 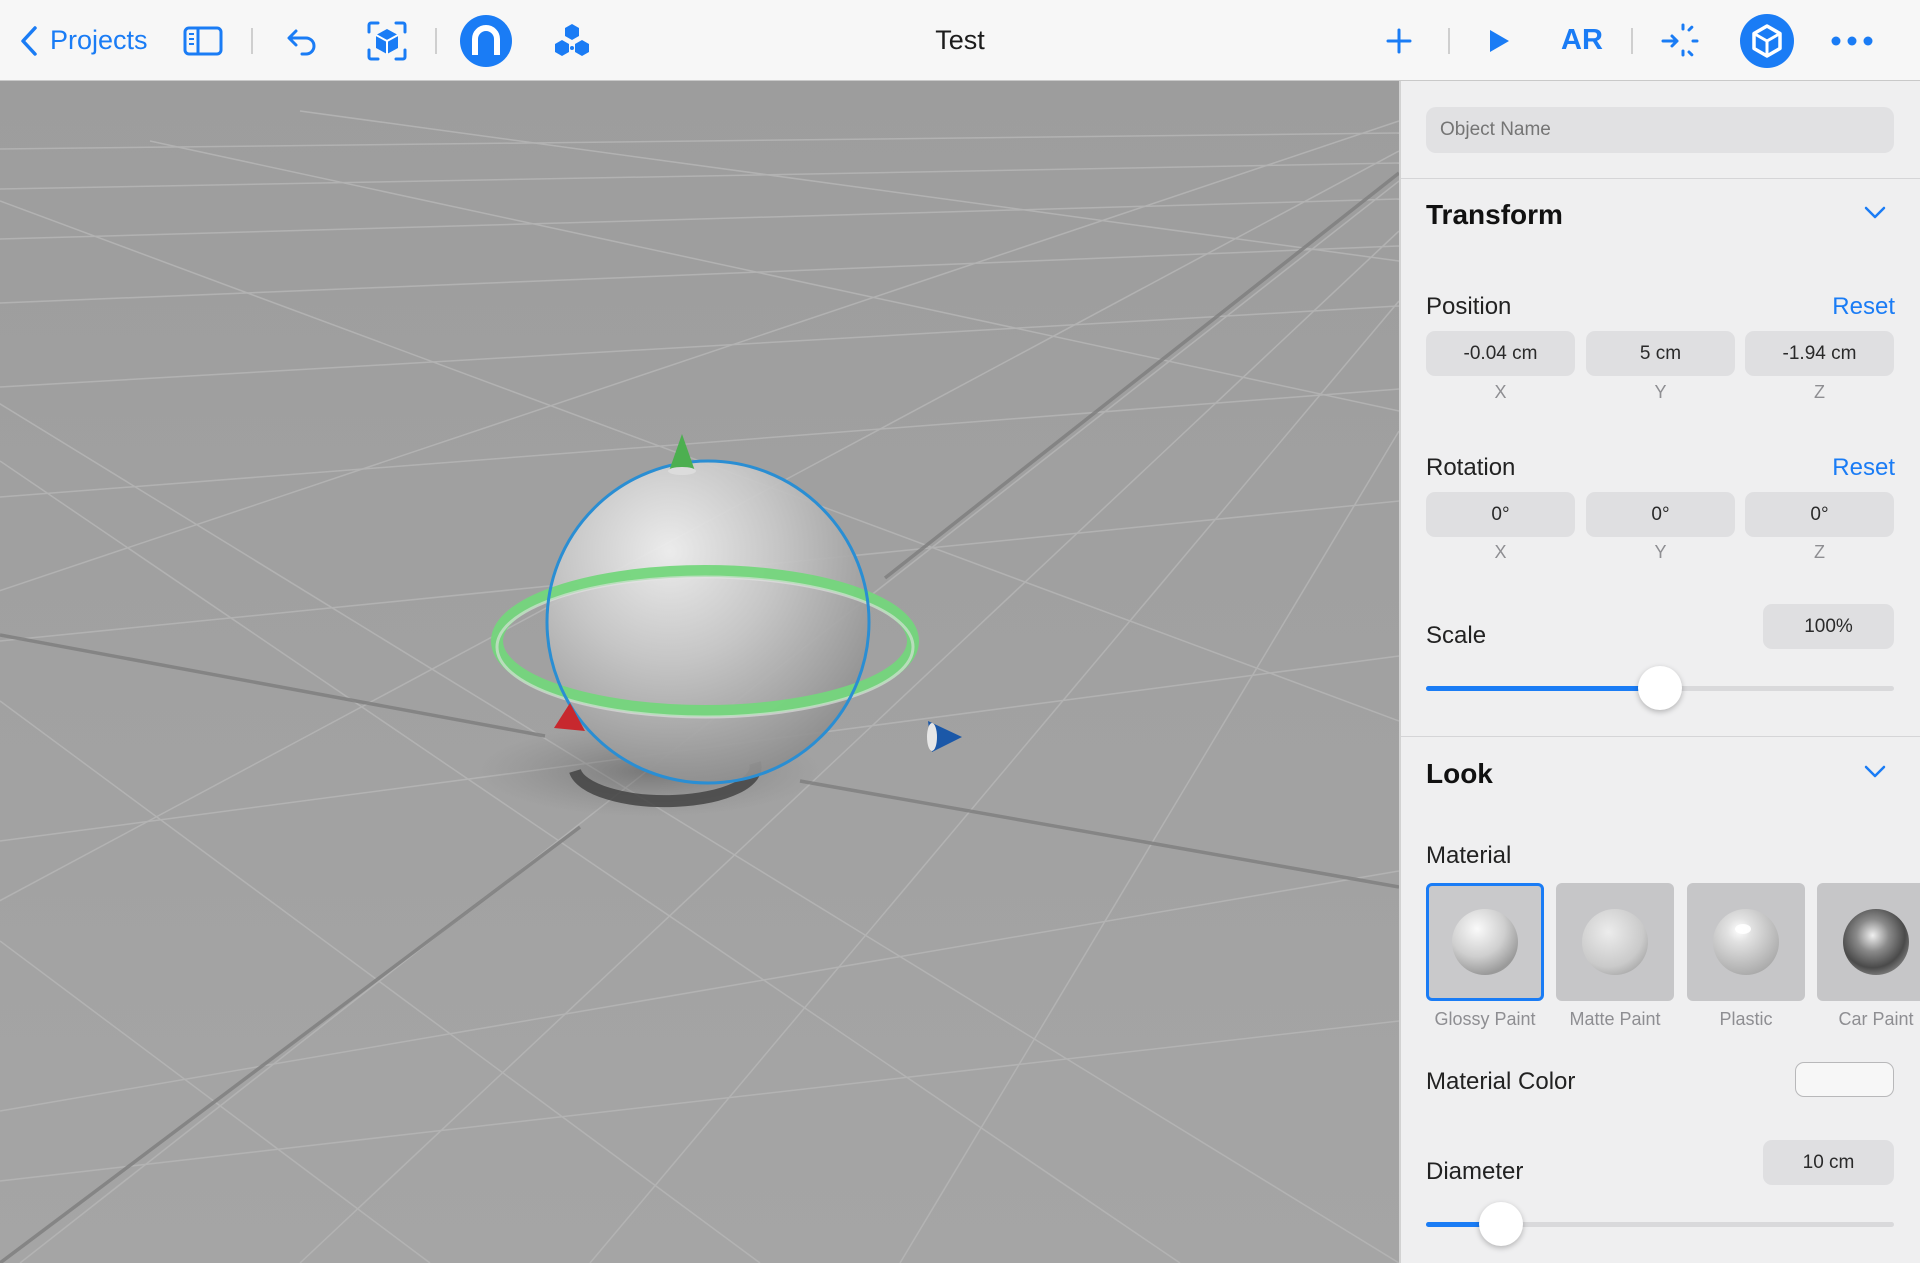 What do you see at coordinates (1471, 467) in the screenshot?
I see `rotation-label: Rotation` at bounding box center [1471, 467].